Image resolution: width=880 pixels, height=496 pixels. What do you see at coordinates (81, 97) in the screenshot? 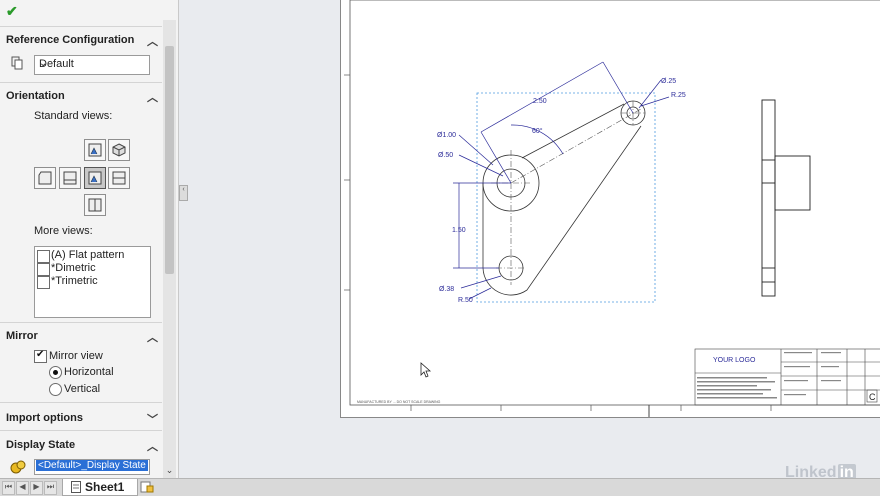
I see `orientation-header: Orientation ︿` at bounding box center [81, 97].